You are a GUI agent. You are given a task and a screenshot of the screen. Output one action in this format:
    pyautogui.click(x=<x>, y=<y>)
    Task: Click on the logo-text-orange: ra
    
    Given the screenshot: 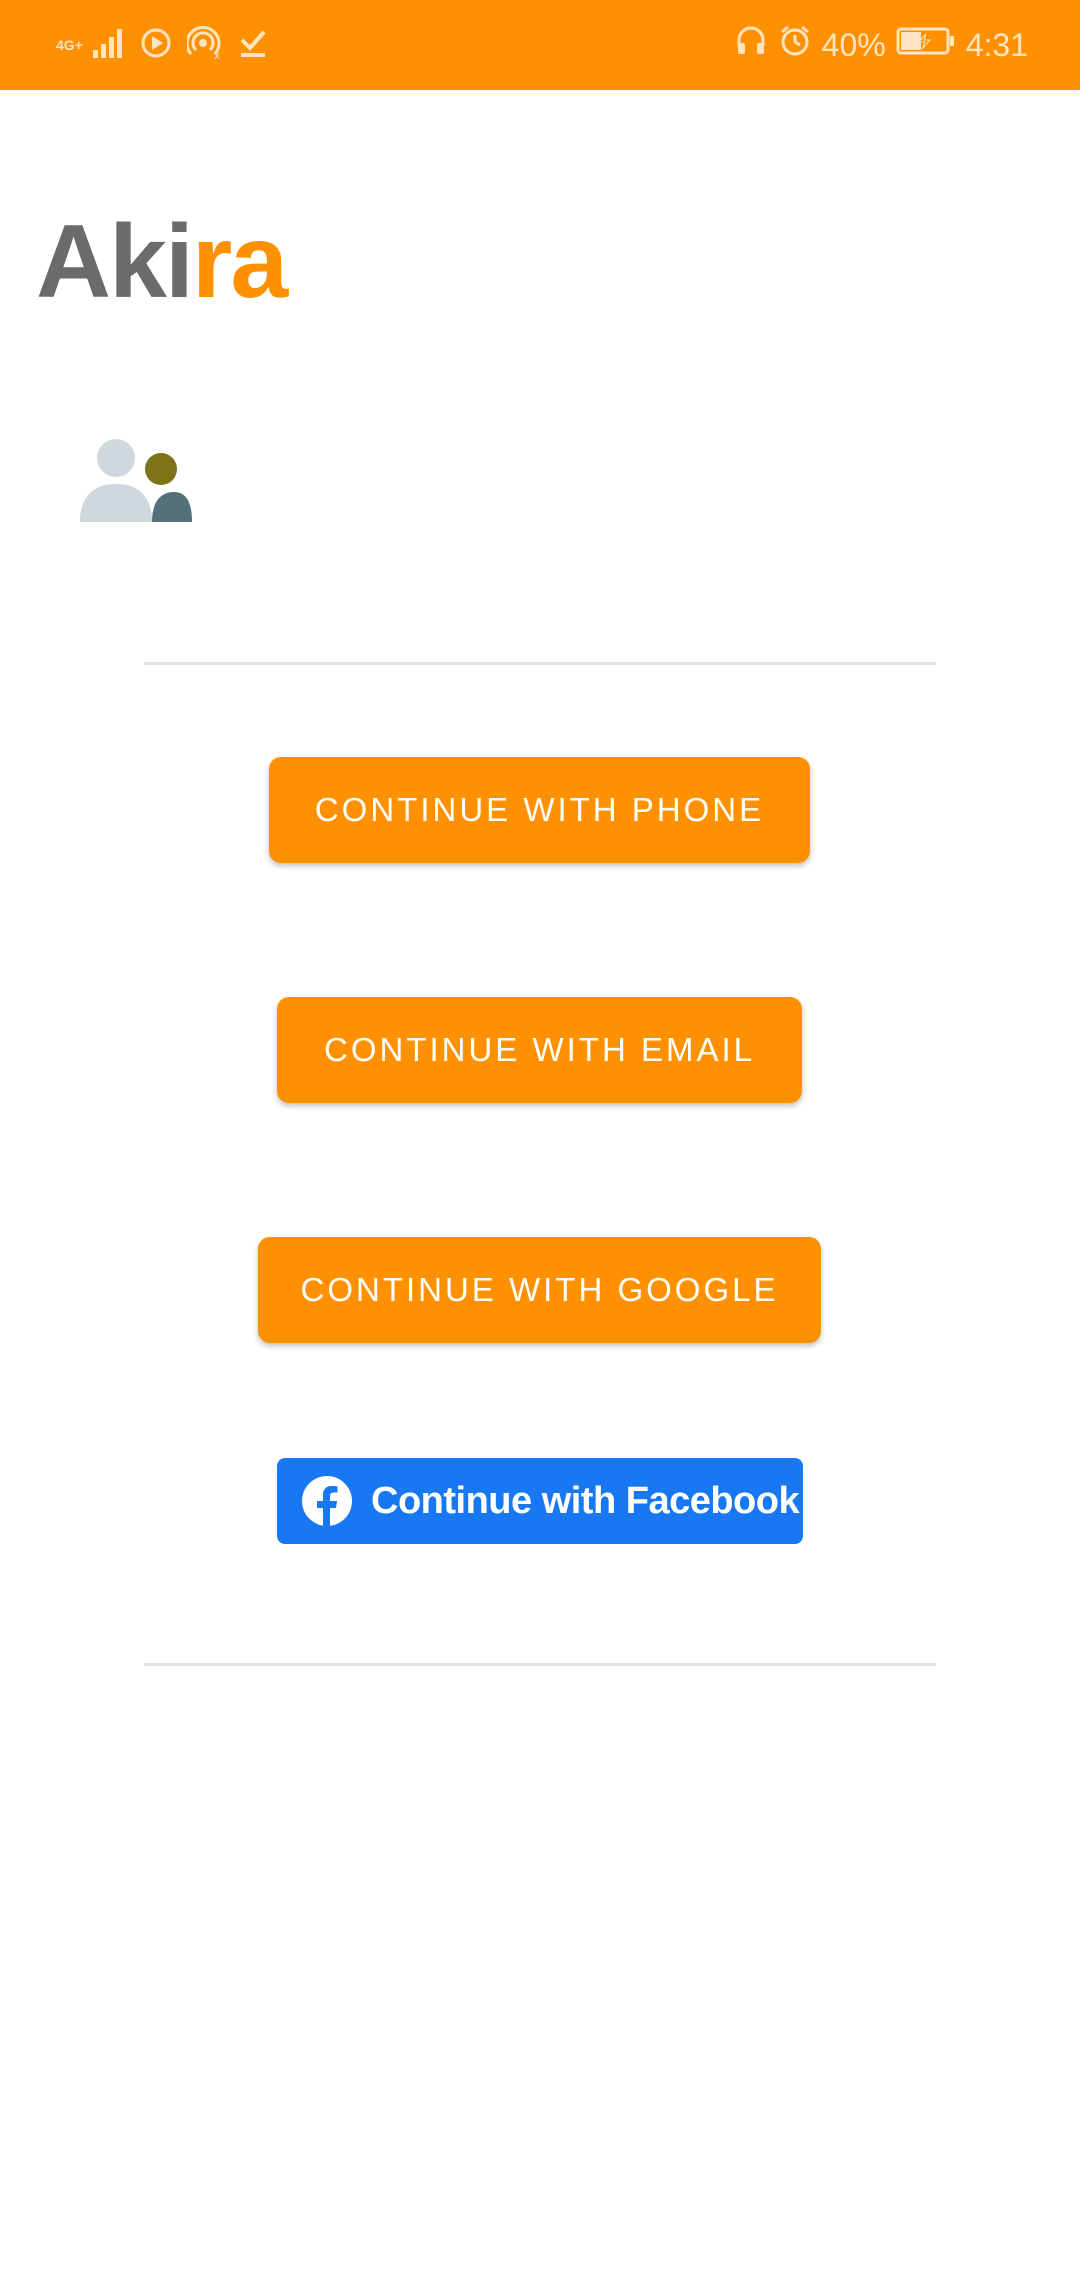 What is the action you would take?
    pyautogui.click(x=239, y=262)
    